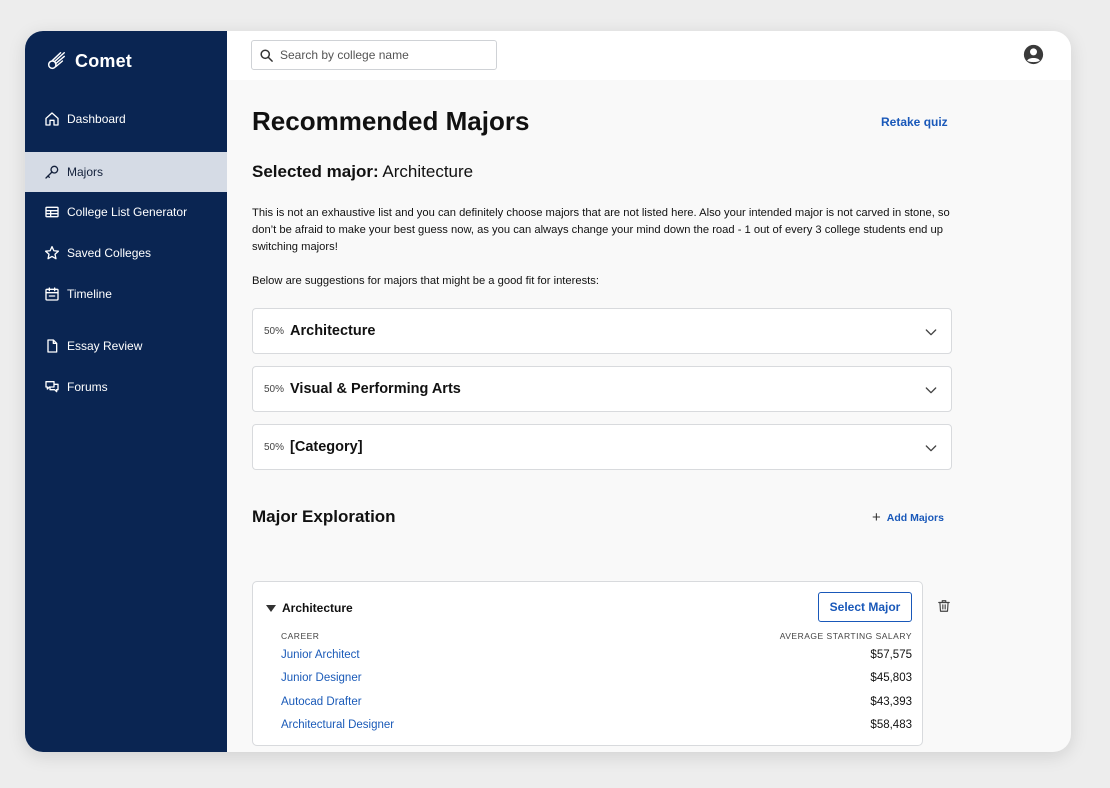 The image size is (1110, 788). Describe the element at coordinates (915, 518) in the screenshot. I see `add-majors-label: Add Majors` at that location.